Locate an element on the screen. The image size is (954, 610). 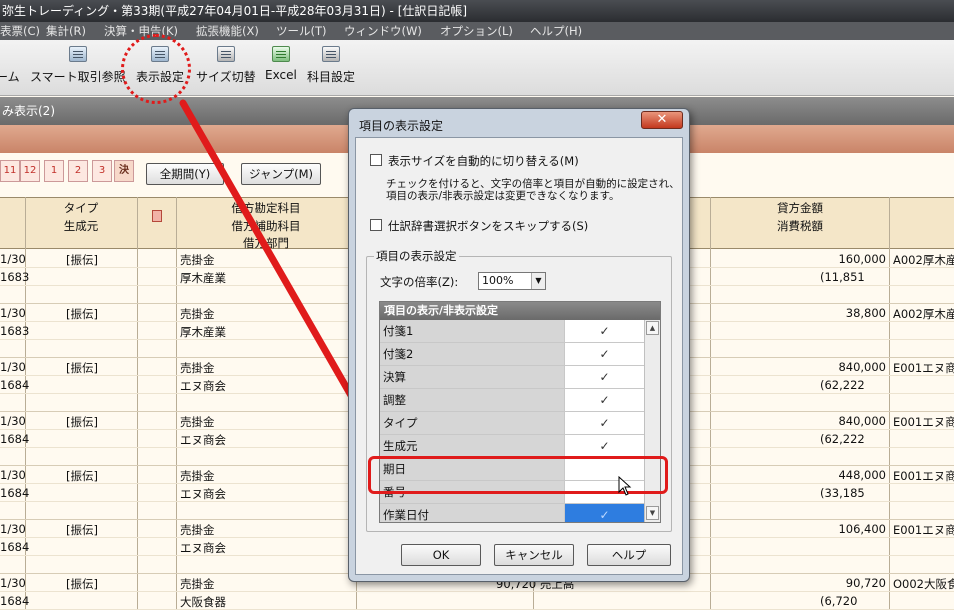
ok-button: OK is located at coordinates (441, 555).